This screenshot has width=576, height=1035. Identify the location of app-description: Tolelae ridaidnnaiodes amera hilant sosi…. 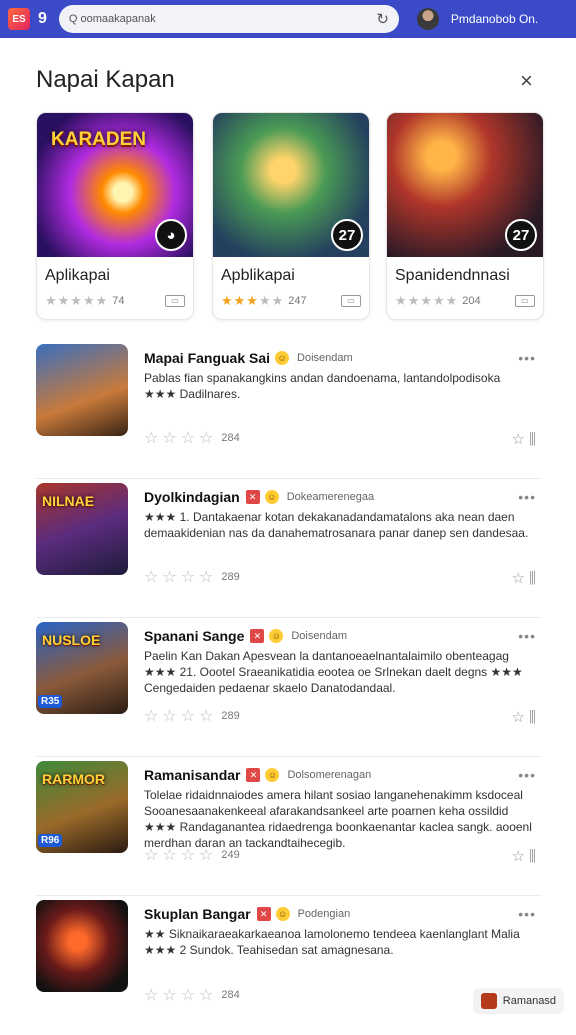
(340, 819).